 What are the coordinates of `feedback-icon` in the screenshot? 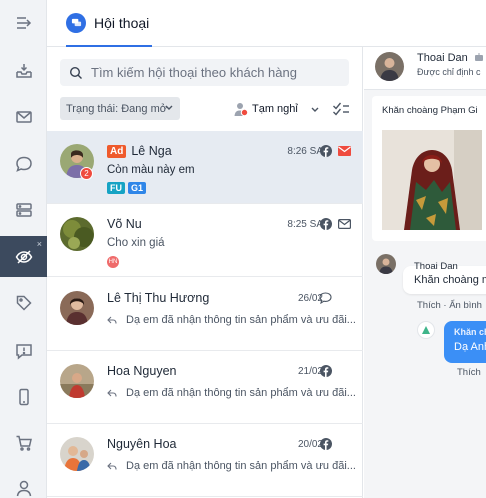 It's located at (23, 352).